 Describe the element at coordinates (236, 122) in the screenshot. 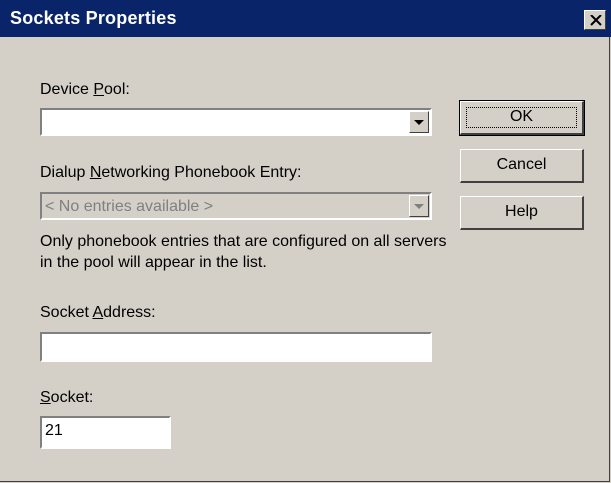

I see `device-pool-dropdown` at that location.